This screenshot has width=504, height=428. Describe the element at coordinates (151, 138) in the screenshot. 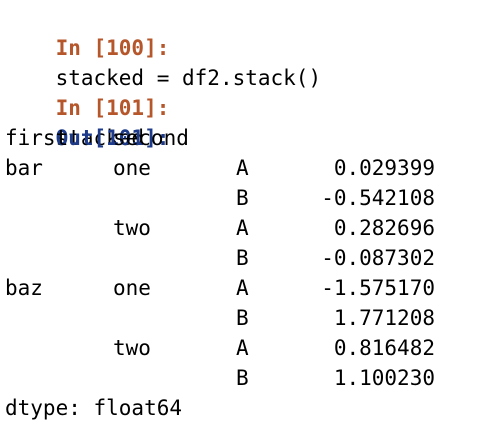

I see `index-name-second: second` at that location.